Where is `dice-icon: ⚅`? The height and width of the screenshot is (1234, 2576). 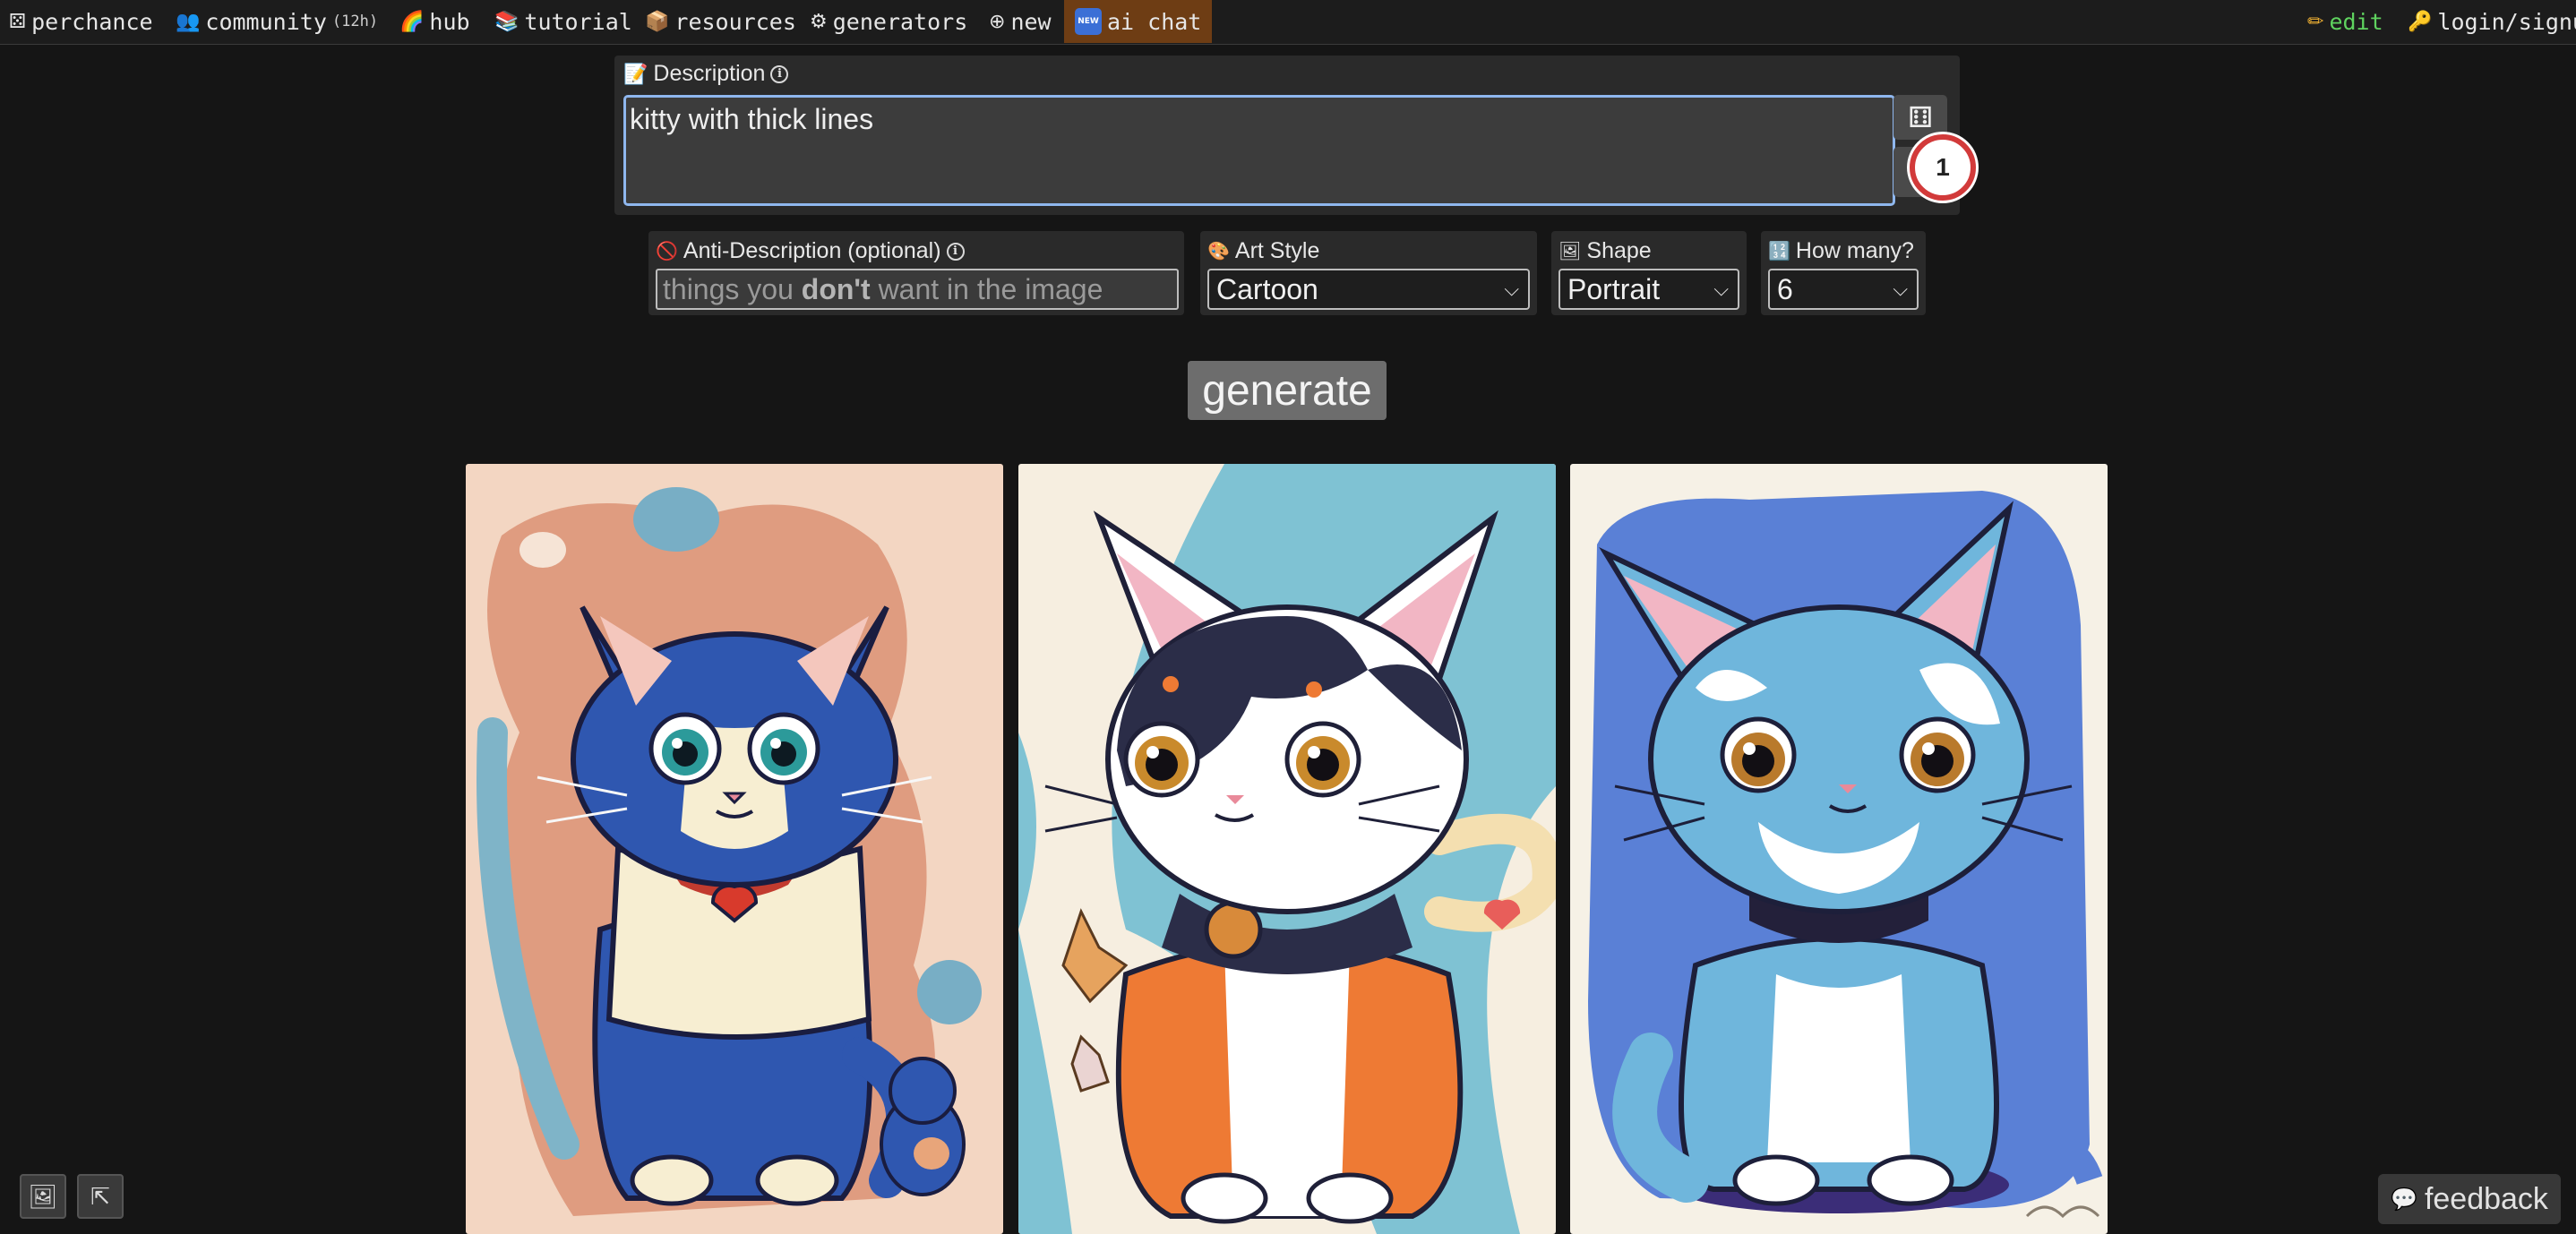 dice-icon: ⚅ is located at coordinates (1920, 117).